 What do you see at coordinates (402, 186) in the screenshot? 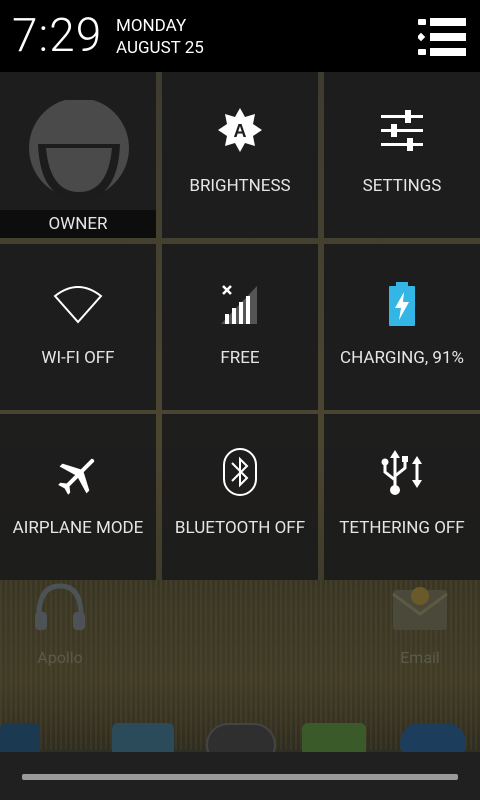
I see `tile-label: SETTINGS` at bounding box center [402, 186].